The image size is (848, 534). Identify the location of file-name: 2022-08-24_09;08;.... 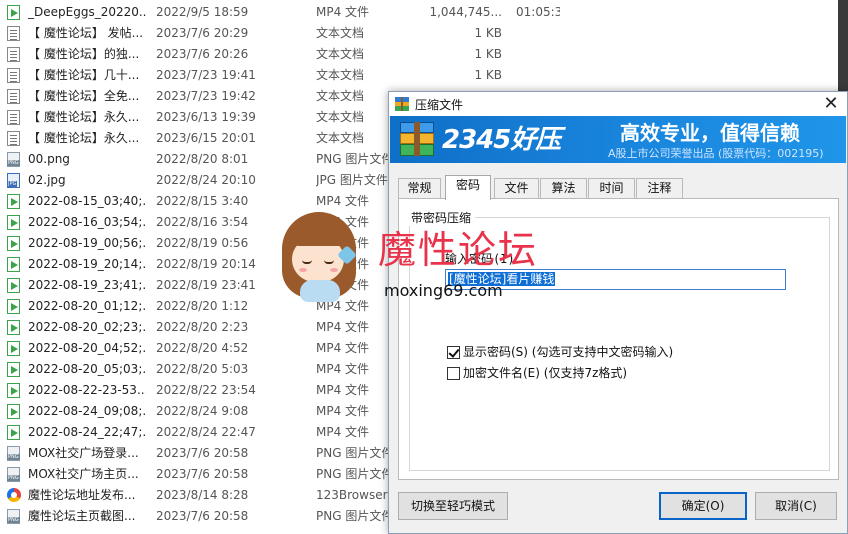
(87, 411).